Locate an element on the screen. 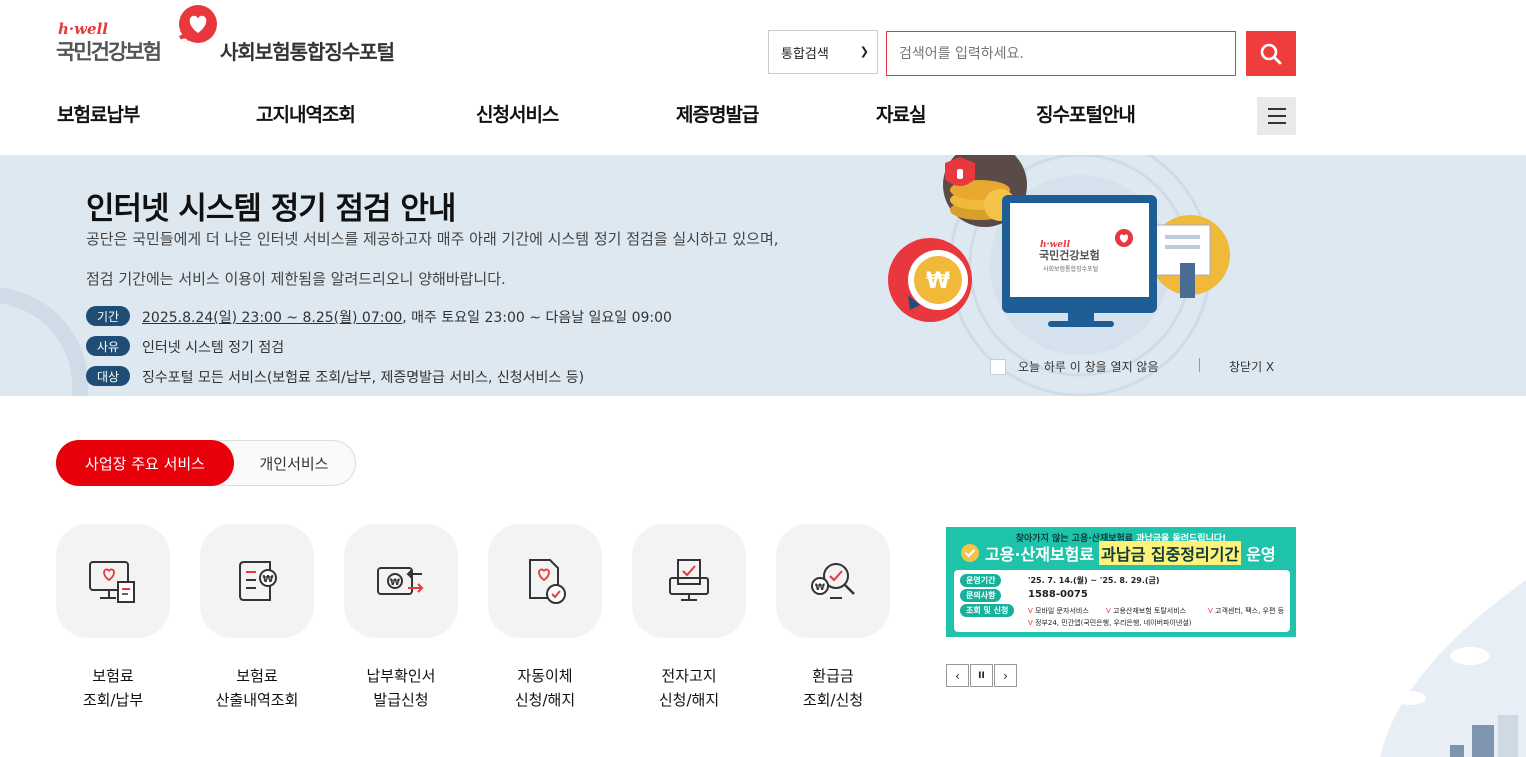 The image size is (1526, 757). service-refund-tile: ₩ is located at coordinates (833, 581).